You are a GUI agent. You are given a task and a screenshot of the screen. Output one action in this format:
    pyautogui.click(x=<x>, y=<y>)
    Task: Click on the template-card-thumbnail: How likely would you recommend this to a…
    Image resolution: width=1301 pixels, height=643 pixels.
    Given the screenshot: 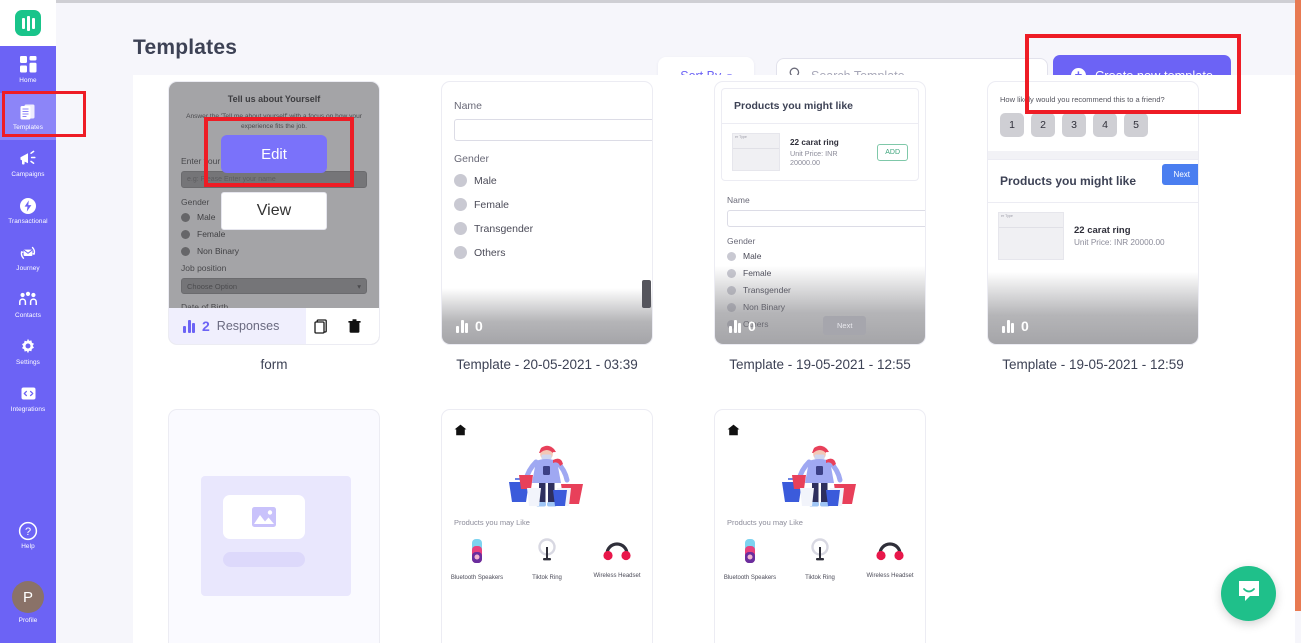 What is the action you would take?
    pyautogui.click(x=1093, y=213)
    